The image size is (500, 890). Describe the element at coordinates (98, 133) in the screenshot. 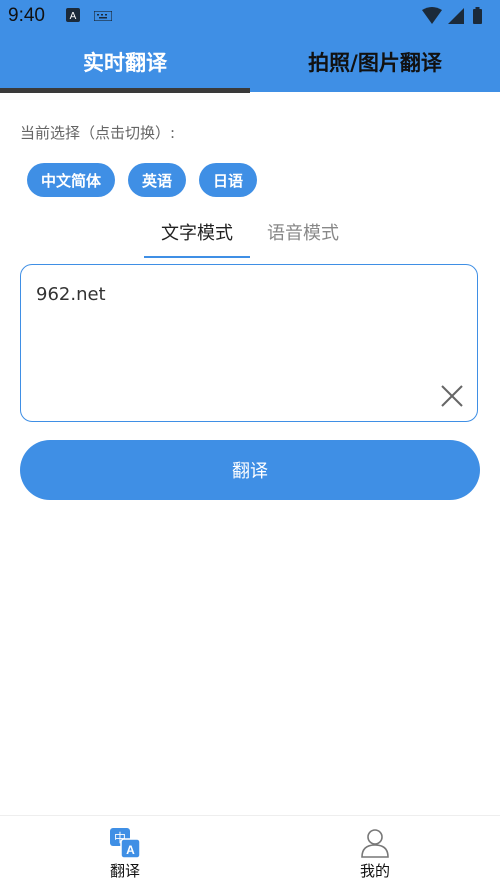

I see `language-prompt: 当前选择（点击切换）:` at that location.